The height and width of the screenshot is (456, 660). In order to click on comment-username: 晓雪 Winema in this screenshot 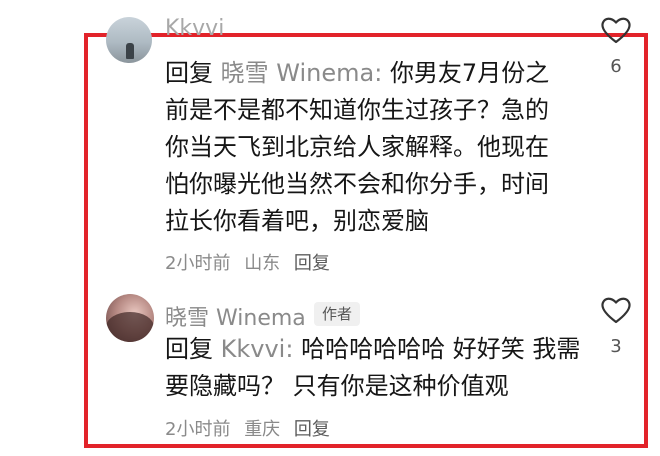, I will do `click(235, 316)`.